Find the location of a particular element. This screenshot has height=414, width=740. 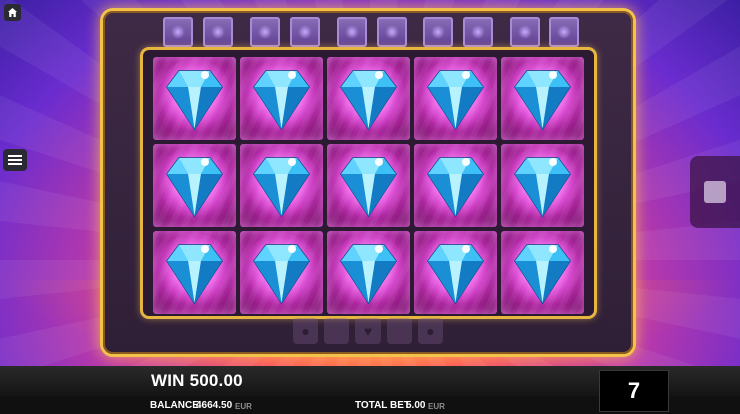

balance-value: 4664.50 is located at coordinates (214, 405).